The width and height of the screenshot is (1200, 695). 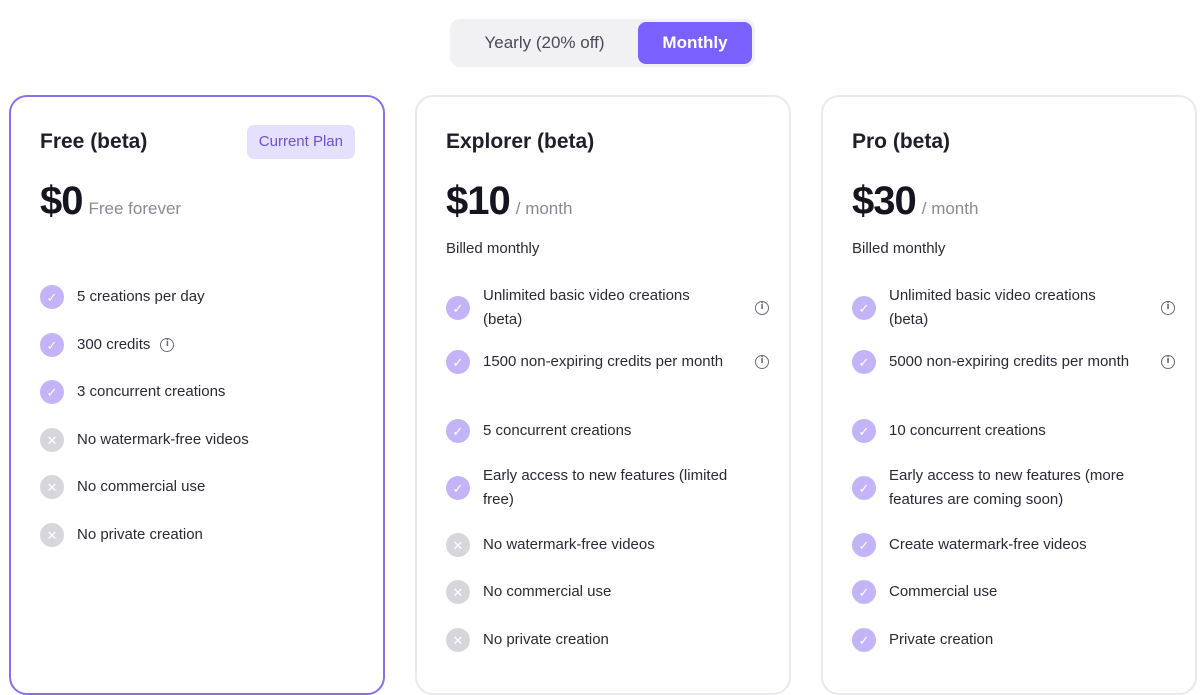 I want to click on feature-text: 10 concurrent creations, so click(x=967, y=430).